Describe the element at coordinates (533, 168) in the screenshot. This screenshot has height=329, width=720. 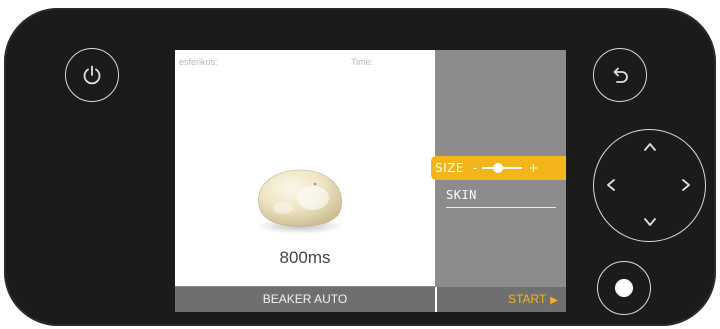
I see `size-increase-button: +` at that location.